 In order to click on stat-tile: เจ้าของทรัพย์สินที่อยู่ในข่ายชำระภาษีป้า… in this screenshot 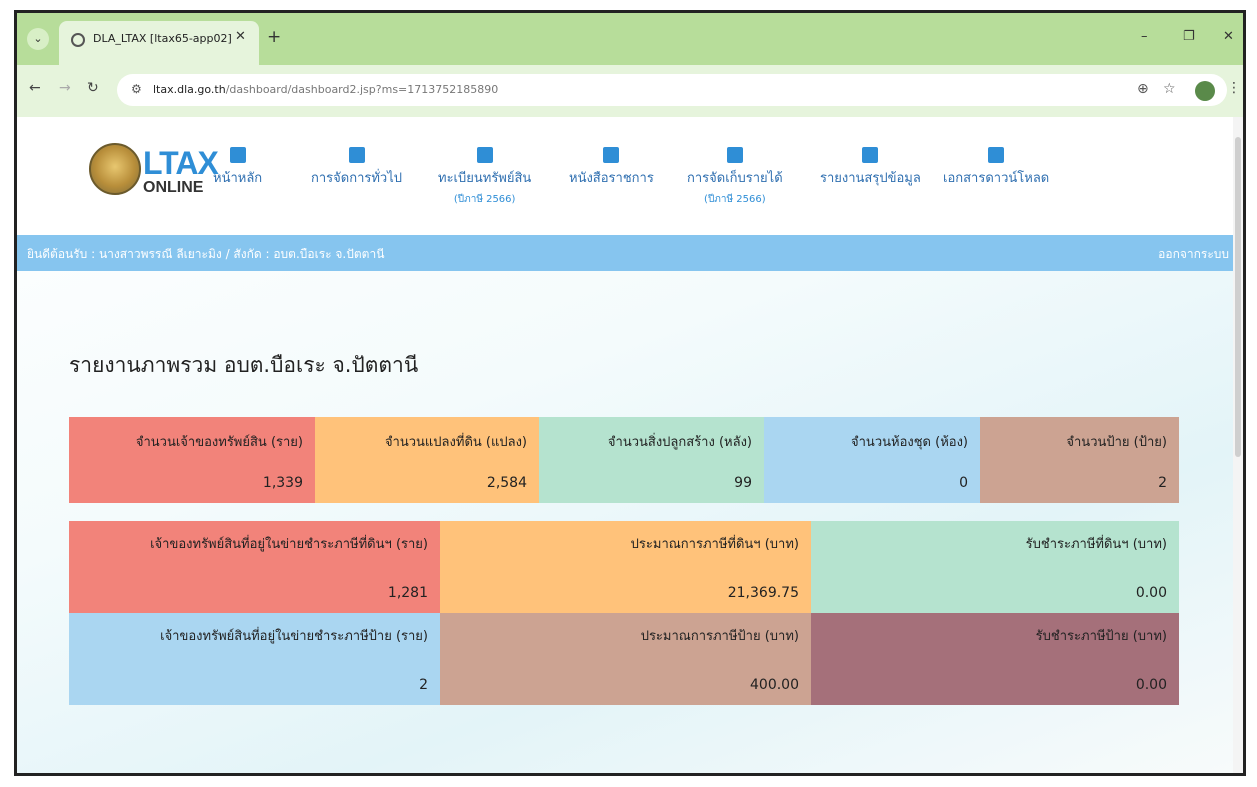, I will do `click(254, 659)`.